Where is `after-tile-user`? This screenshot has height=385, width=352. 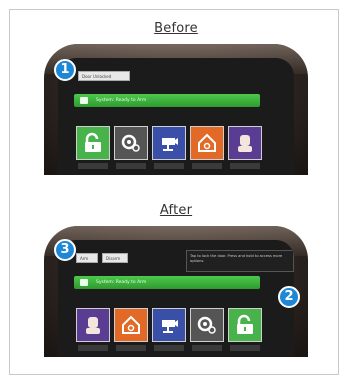
after-tile-user is located at coordinates (93, 325).